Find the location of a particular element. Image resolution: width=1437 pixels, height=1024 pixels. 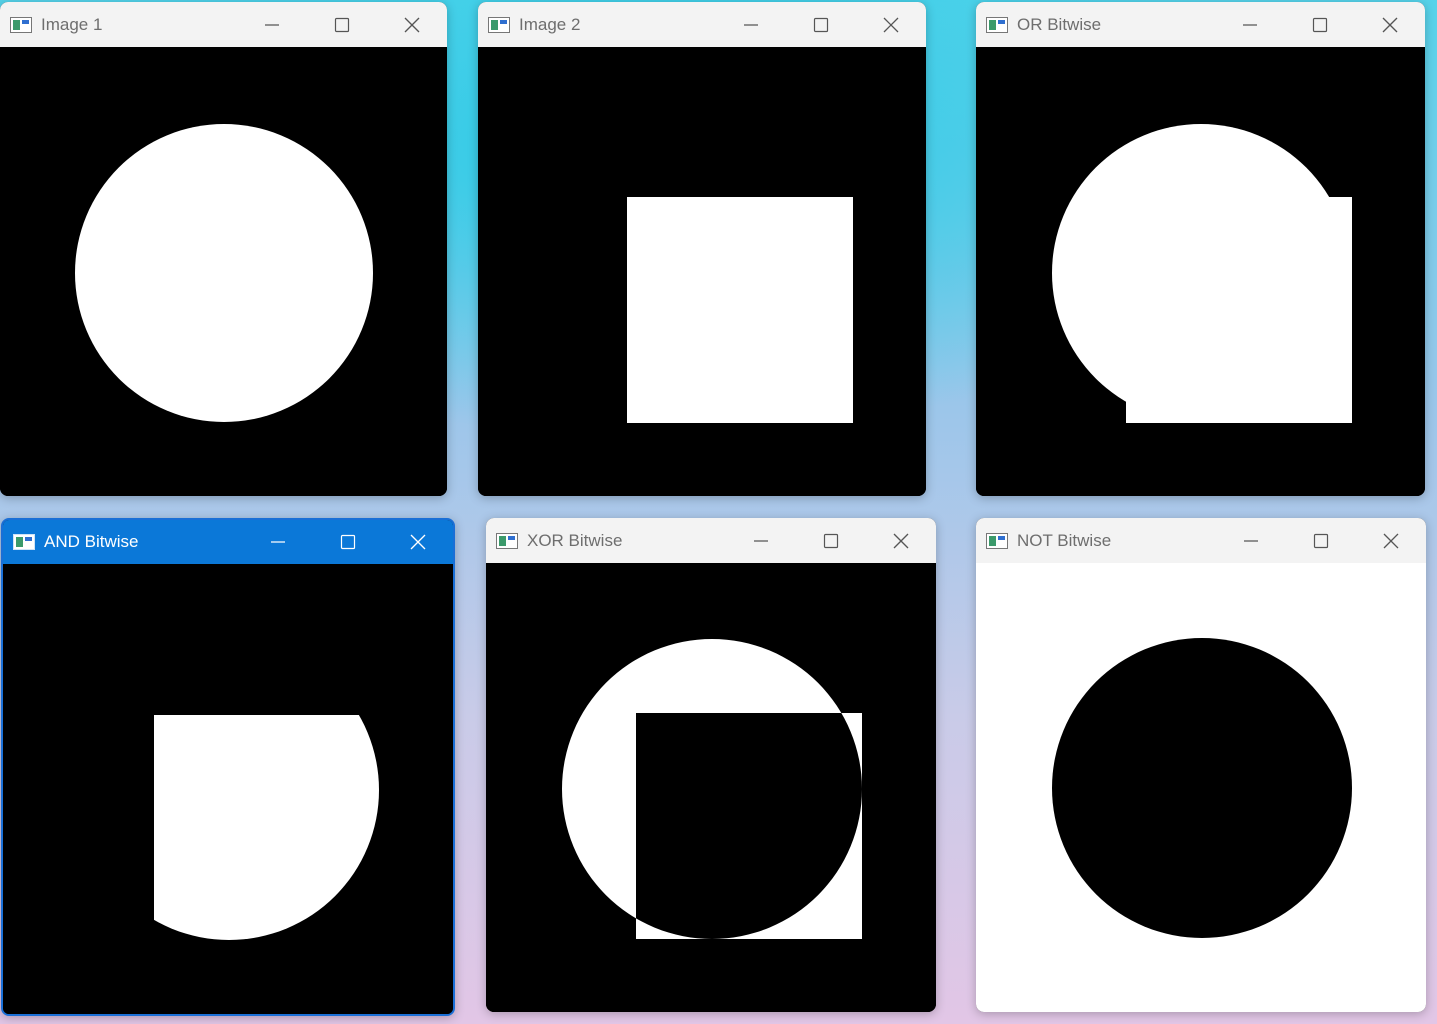

titlebar: AND Bitwise is located at coordinates (228, 542).